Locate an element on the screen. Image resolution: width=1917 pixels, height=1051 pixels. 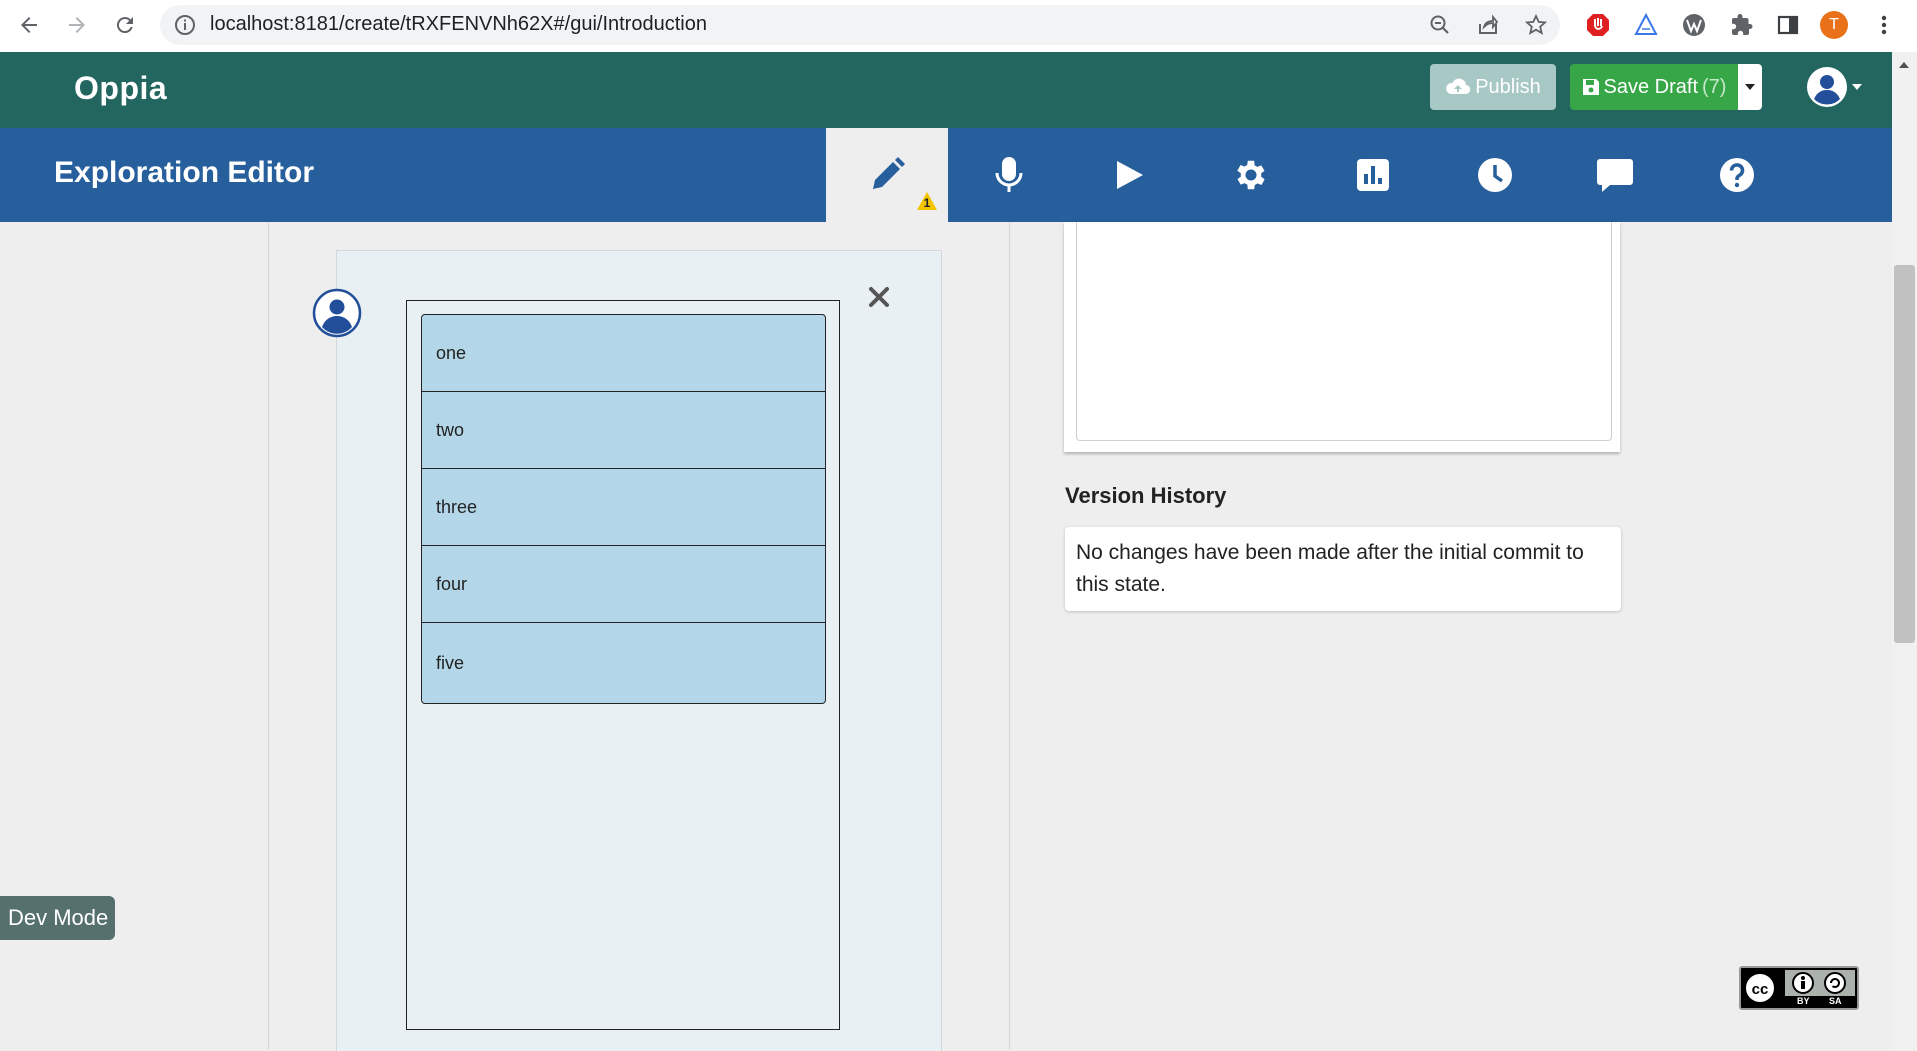
forward-button is located at coordinates (77, 25).